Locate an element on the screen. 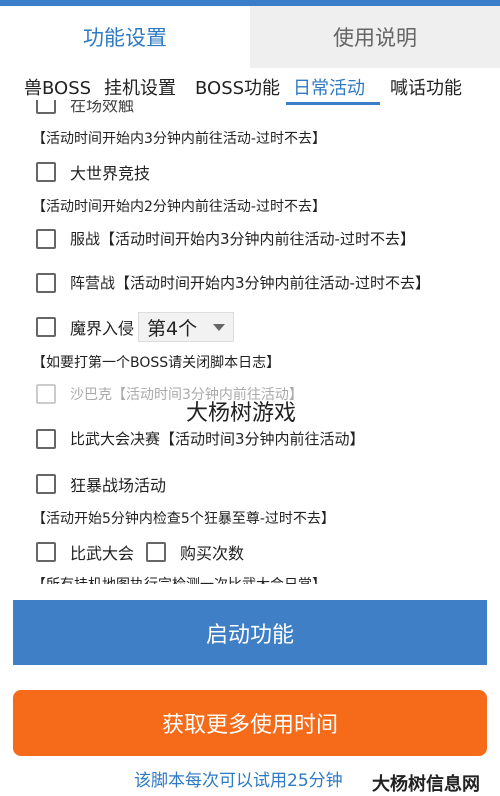 This screenshot has width=500, height=796. activity-note: 【如要打第一个BOSS请关闭脚本日志】 is located at coordinates (156, 363).